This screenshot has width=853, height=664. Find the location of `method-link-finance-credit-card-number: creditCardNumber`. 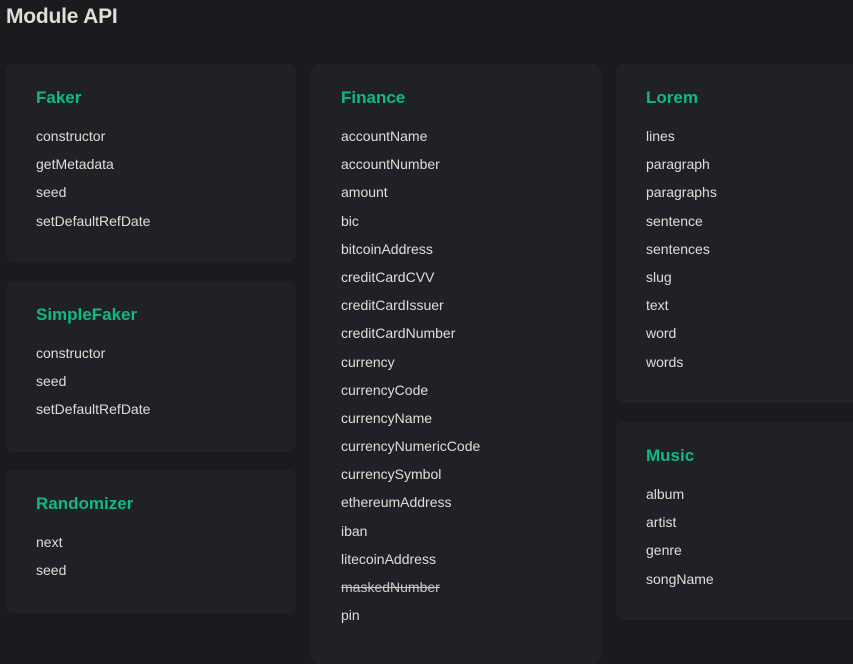

method-link-finance-credit-card-number: creditCardNumber is located at coordinates (471, 337).